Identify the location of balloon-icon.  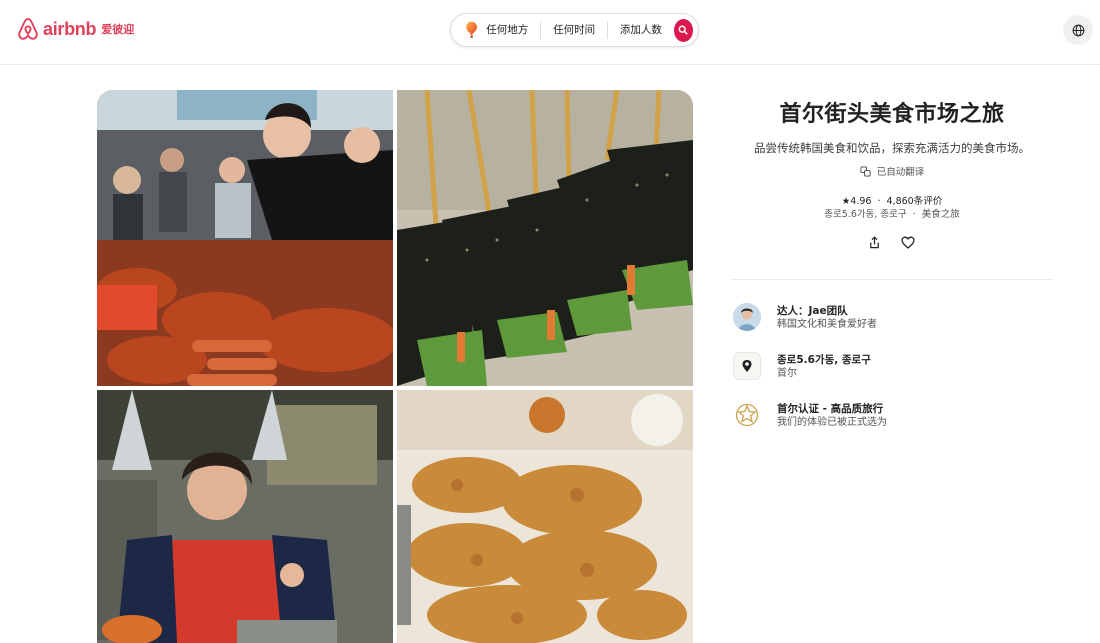
(472, 29).